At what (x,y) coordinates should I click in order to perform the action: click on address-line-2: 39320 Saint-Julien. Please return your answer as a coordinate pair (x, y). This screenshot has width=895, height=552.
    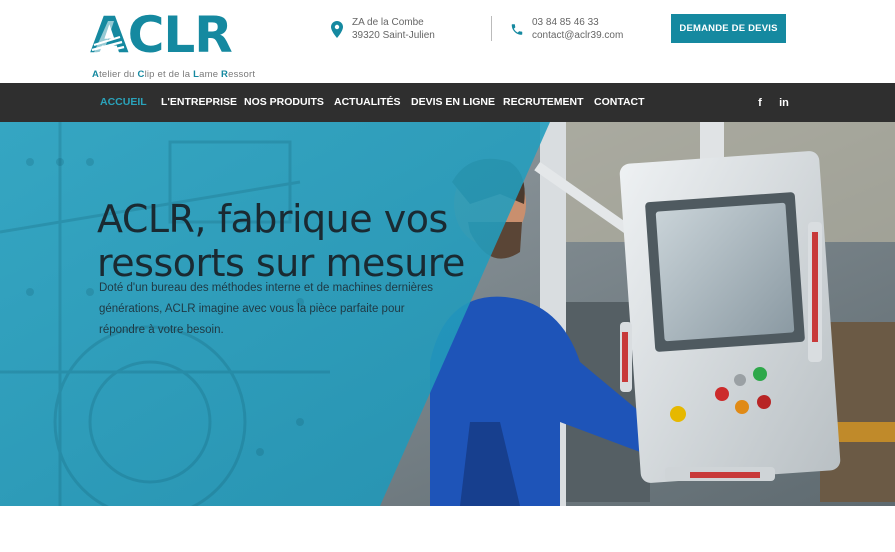
    Looking at the image, I should click on (393, 35).